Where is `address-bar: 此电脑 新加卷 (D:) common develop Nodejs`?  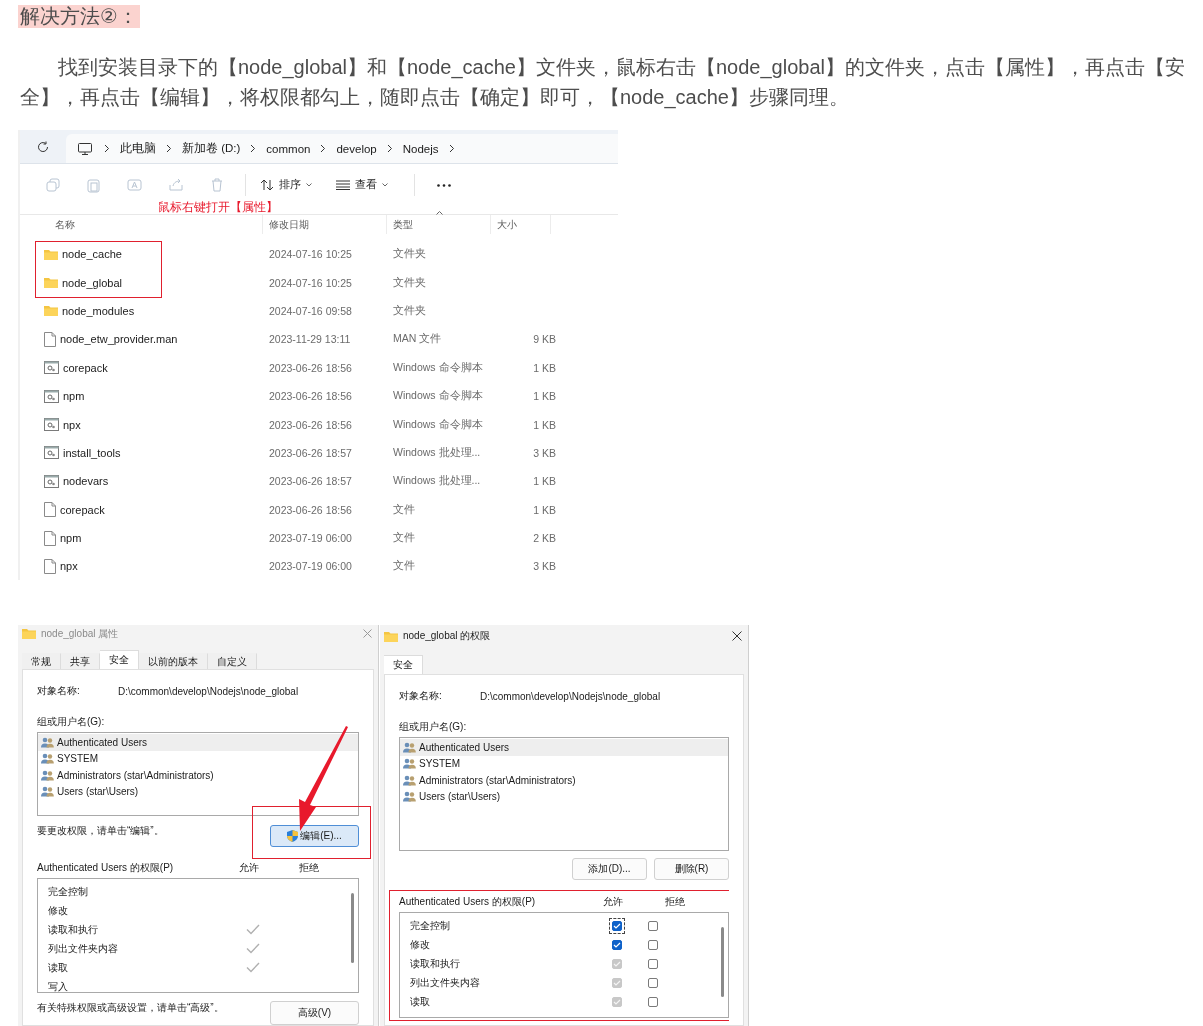
address-bar: 此电脑 新加卷 (D:) common develop Nodejs is located at coordinates (342, 148).